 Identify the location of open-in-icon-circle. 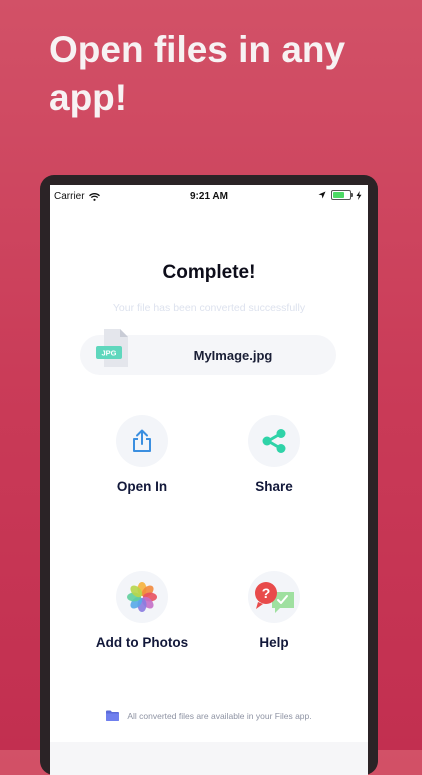
(142, 441).